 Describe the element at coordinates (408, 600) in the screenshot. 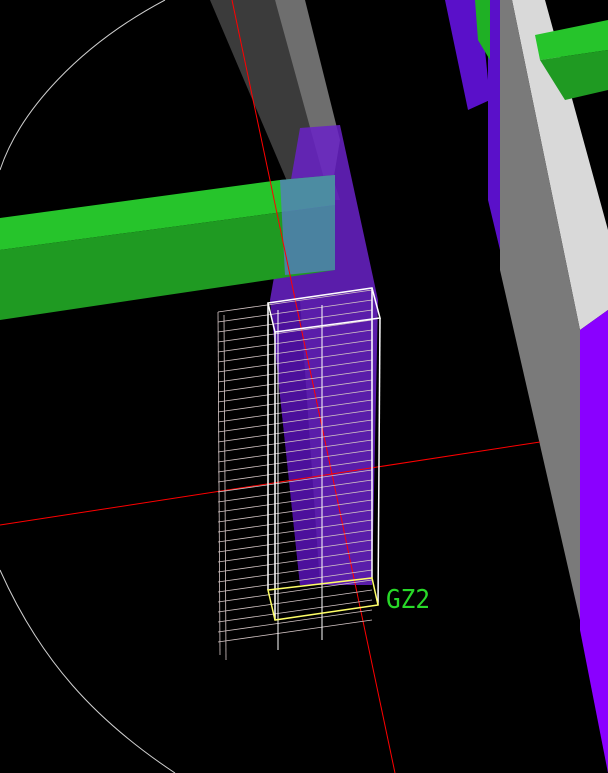

I see `element-id-label: GZ2` at that location.